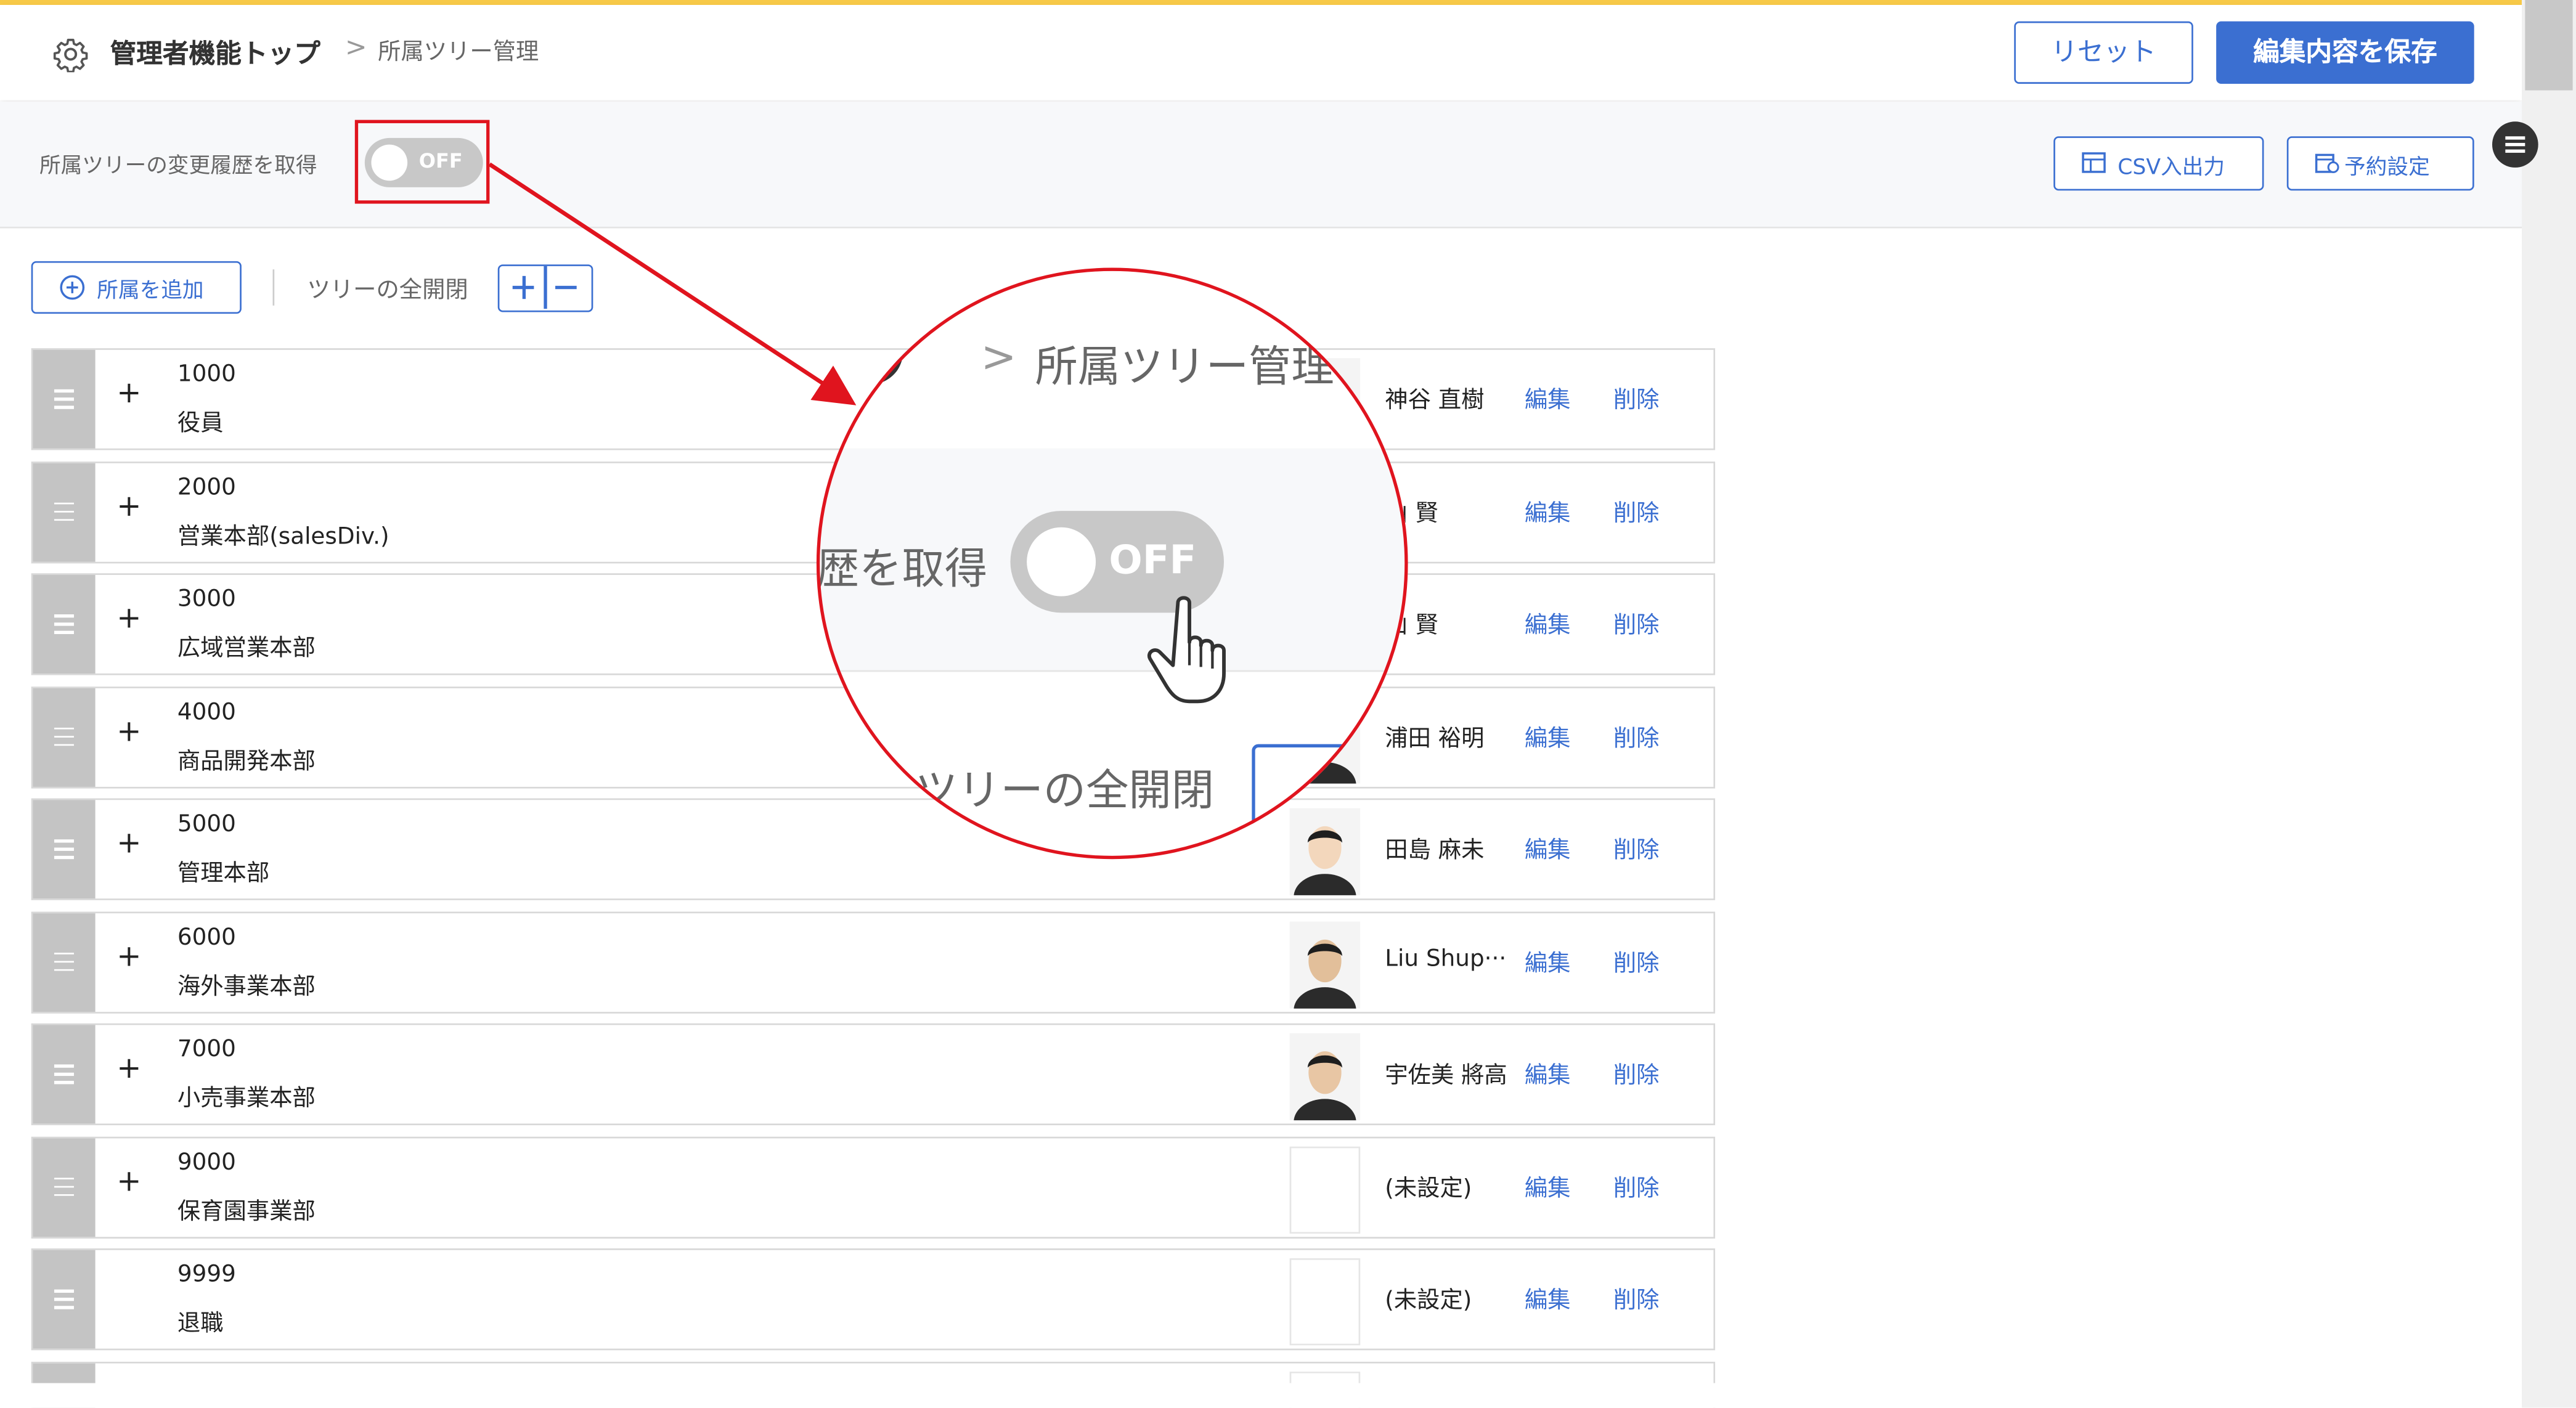 The image size is (2576, 1408). What do you see at coordinates (873, 1187) in the screenshot?
I see `tree-row: +9000 保育園事業部 (未設定) 編集 削除` at bounding box center [873, 1187].